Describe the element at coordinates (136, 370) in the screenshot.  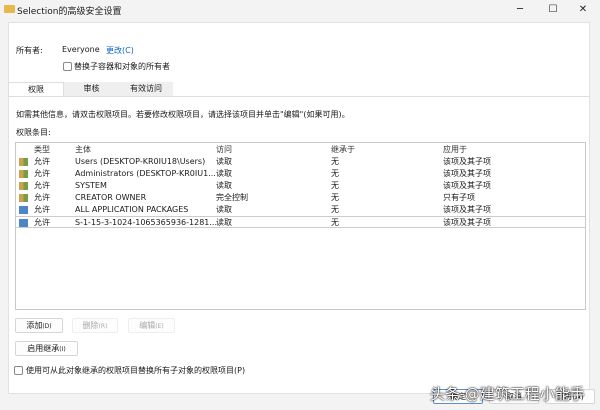
I see `replace-child-permissions-label: 使用可从此对象继承的权限项目替换所有子对象的权限项目(P)` at that location.